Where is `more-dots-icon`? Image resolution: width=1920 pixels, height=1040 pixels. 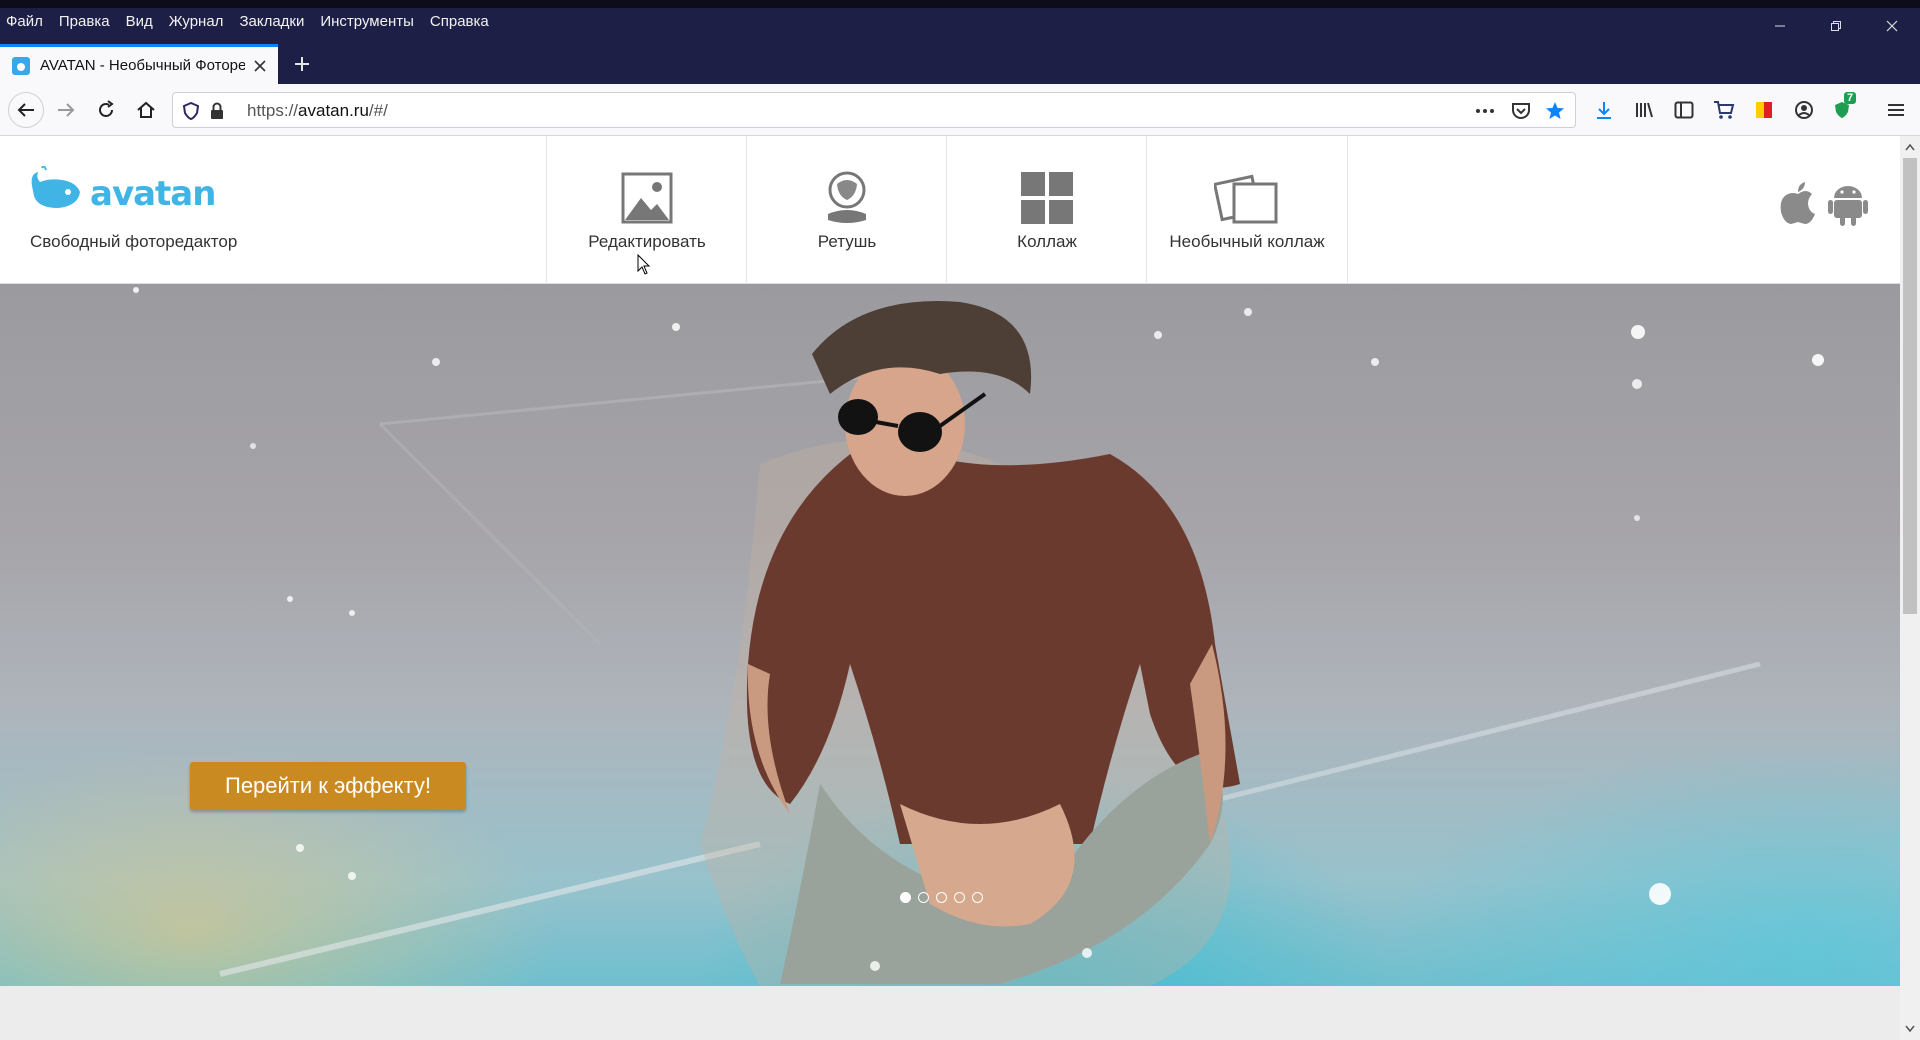
more-dots-icon is located at coordinates (1485, 111).